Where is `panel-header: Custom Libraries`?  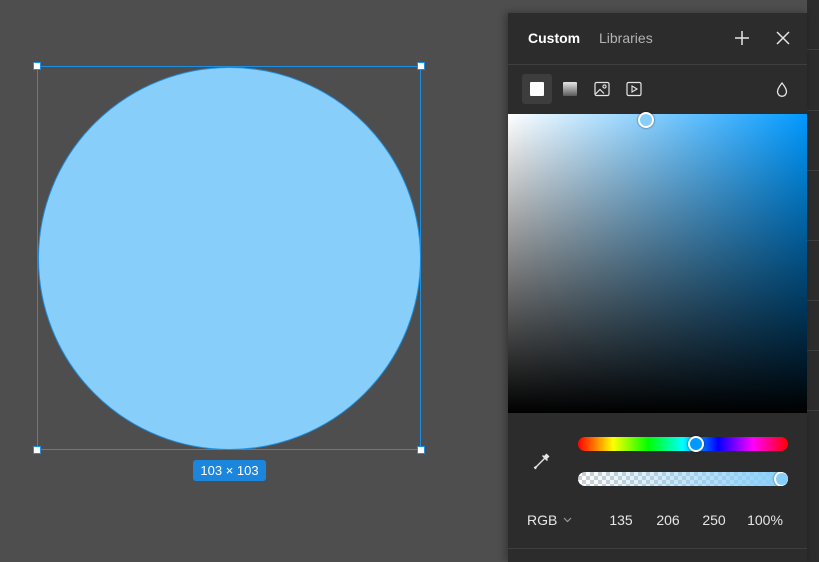
panel-header: Custom Libraries is located at coordinates (657, 39).